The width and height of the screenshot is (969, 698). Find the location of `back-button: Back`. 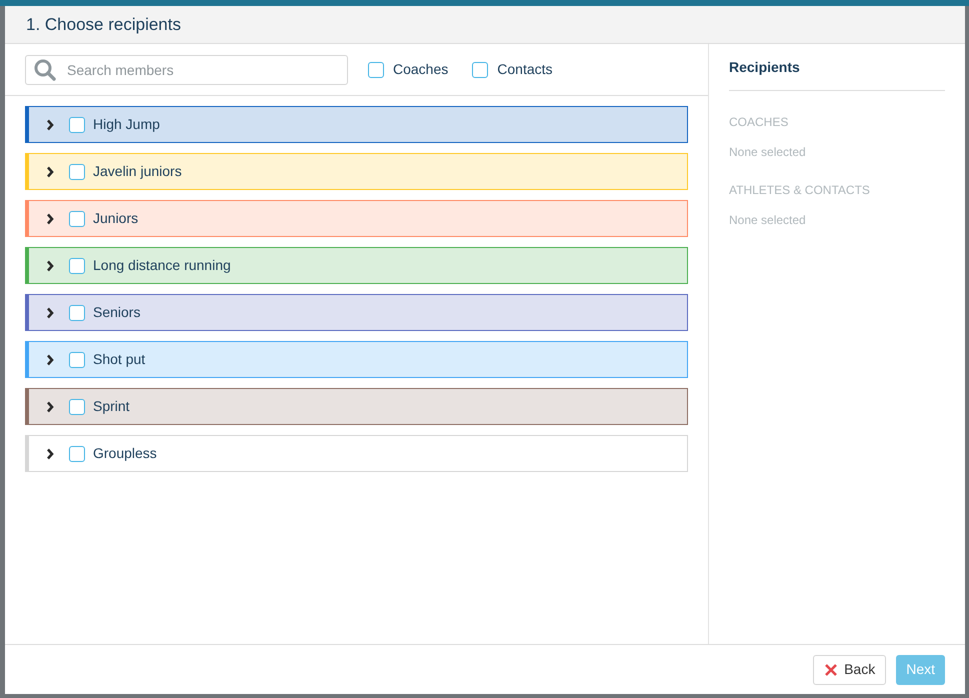

back-button: Back is located at coordinates (849, 669).